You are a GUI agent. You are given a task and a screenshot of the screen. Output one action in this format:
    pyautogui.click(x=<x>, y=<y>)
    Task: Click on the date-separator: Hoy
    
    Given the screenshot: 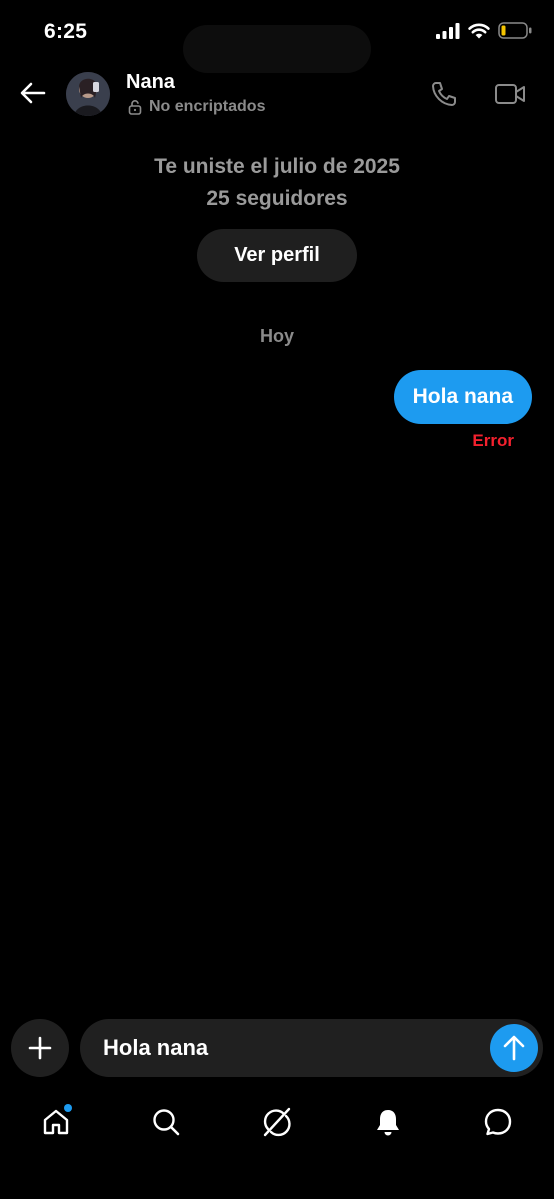 What is the action you would take?
    pyautogui.click(x=276, y=336)
    